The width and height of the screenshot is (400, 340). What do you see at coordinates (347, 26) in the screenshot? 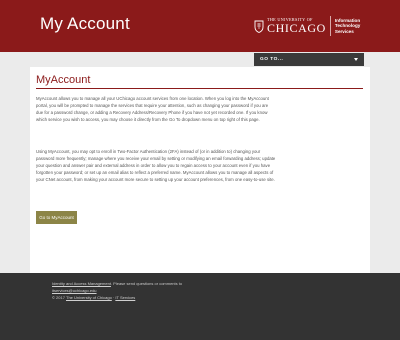
I see `department-name: Information Technology Services` at bounding box center [347, 26].